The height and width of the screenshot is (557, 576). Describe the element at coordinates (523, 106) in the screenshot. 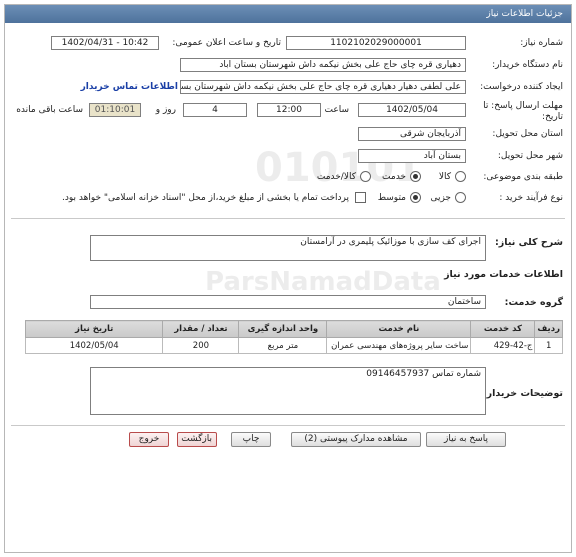

I see `deadline-label: مهلت ارسال پاسخ: تا` at that location.